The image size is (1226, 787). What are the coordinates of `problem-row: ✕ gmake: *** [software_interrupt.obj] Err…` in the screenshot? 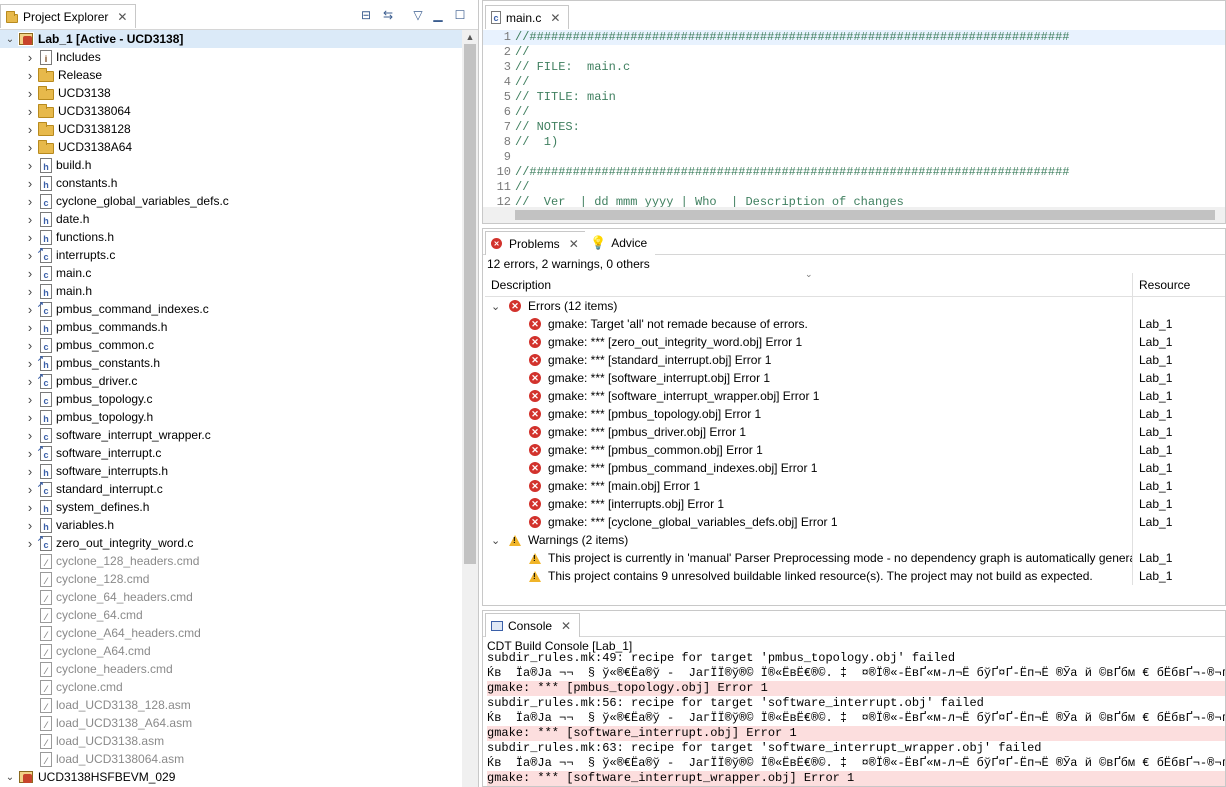 It's located at (855, 378).